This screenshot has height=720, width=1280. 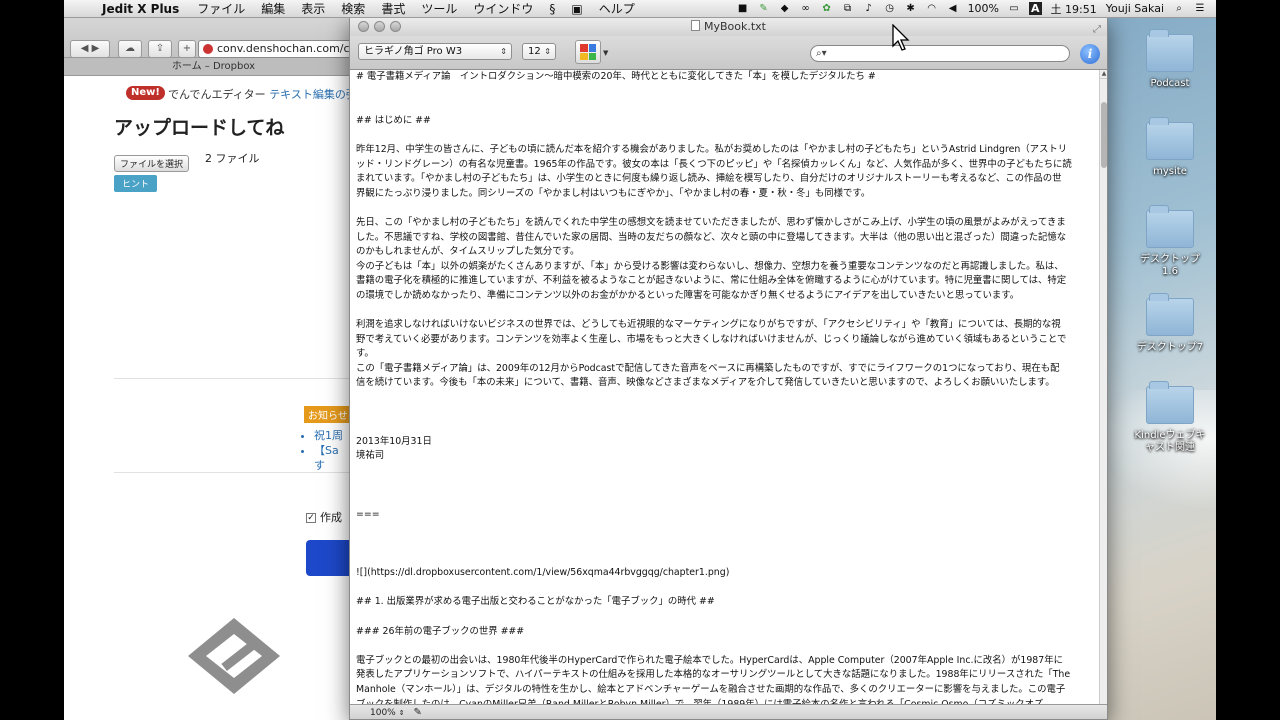 I want to click on promo-link: テキスト編集の強, so click(x=313, y=94).